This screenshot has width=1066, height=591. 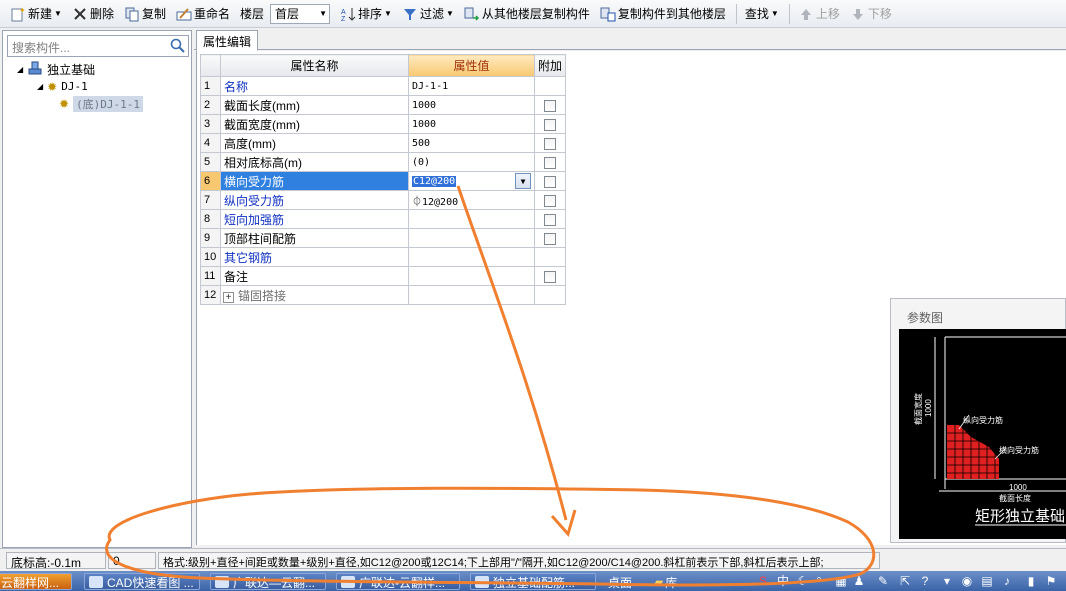 I want to click on table-row: 12 + 锚固搭接, so click(x=383, y=295).